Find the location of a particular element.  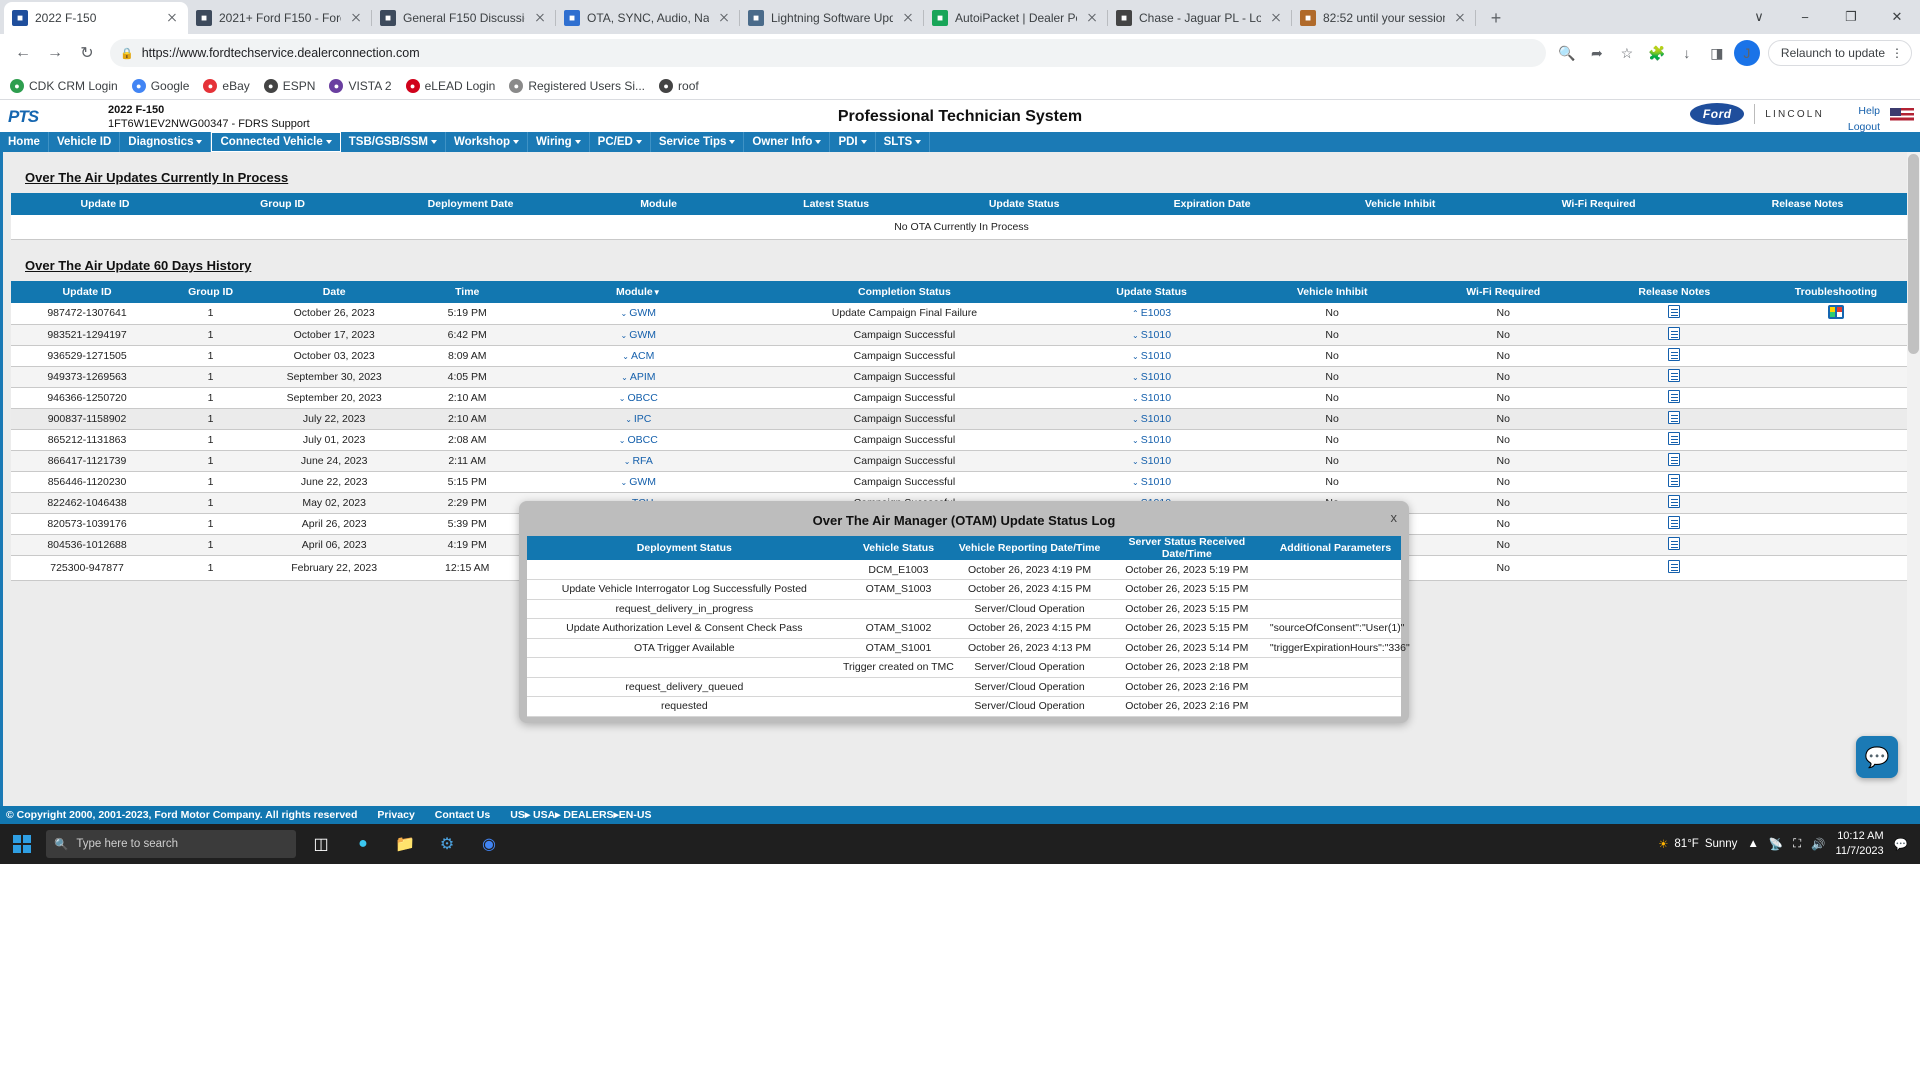

windows-start-icon is located at coordinates (22, 844).